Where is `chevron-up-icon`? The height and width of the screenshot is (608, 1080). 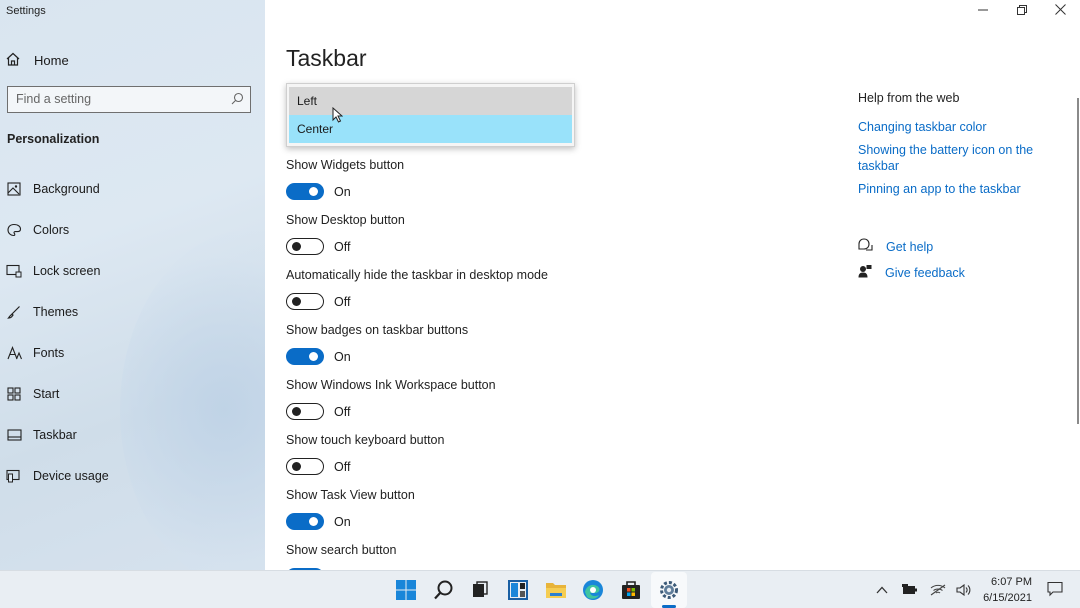 chevron-up-icon is located at coordinates (882, 590).